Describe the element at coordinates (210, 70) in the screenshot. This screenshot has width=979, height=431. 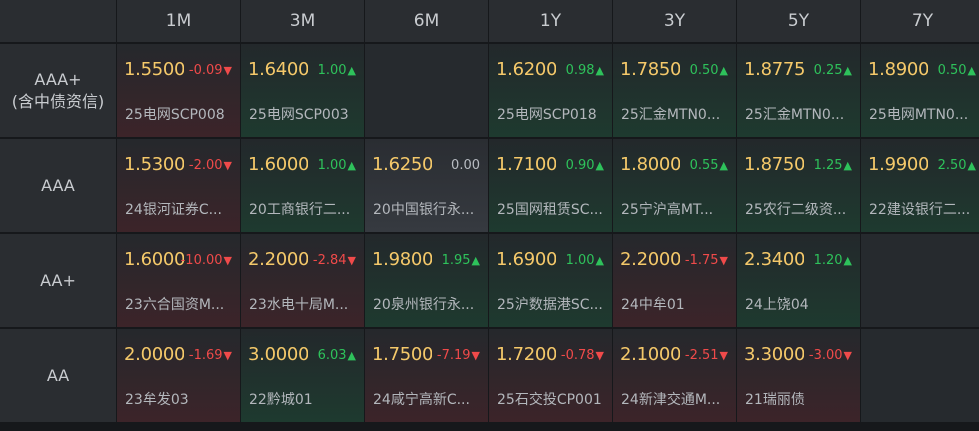
I see `yield-change: -0.09▼` at that location.